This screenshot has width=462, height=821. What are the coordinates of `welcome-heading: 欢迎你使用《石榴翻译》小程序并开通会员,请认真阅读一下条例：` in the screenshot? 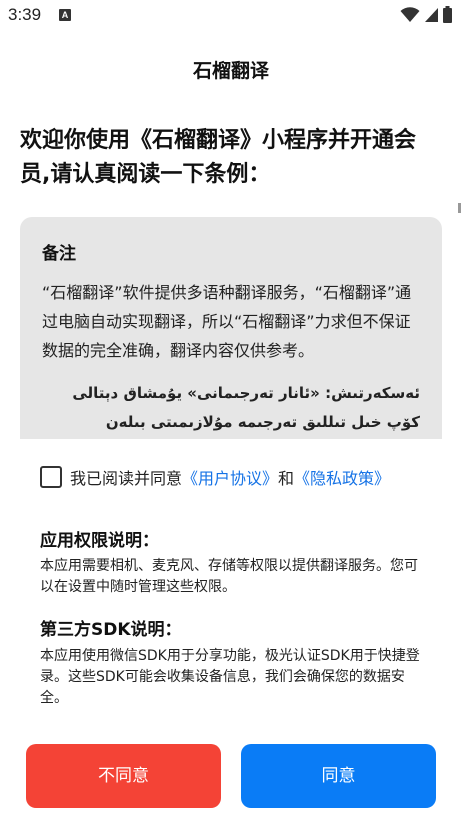 It's located at (218, 157).